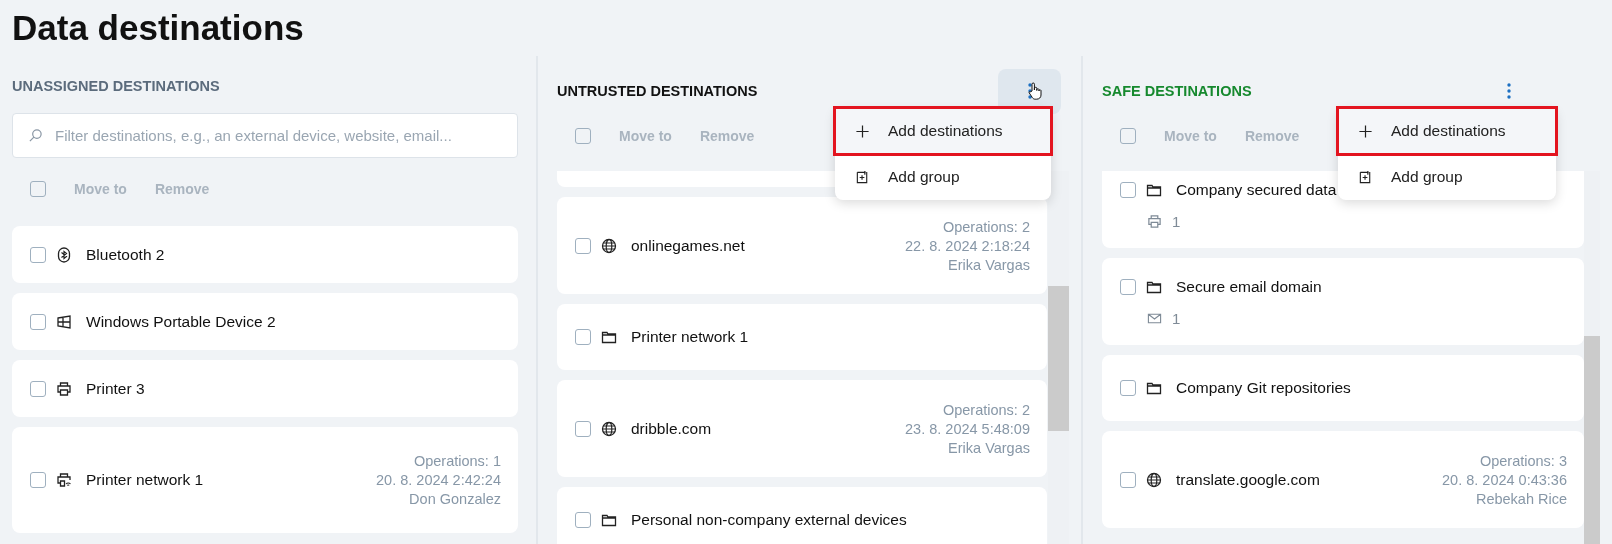 The width and height of the screenshot is (1612, 544). Describe the element at coordinates (64, 480) in the screenshot. I see `network-printer-icon` at that location.